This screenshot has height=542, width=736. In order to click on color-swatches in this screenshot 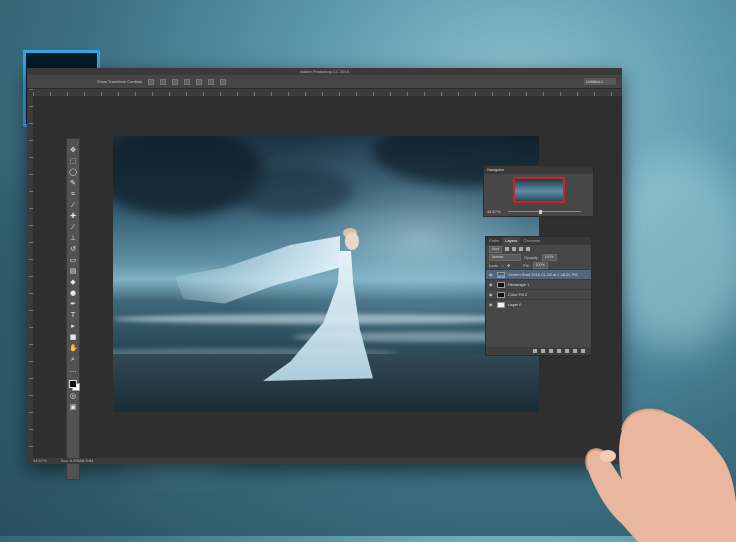, I will do `click(74, 385)`.